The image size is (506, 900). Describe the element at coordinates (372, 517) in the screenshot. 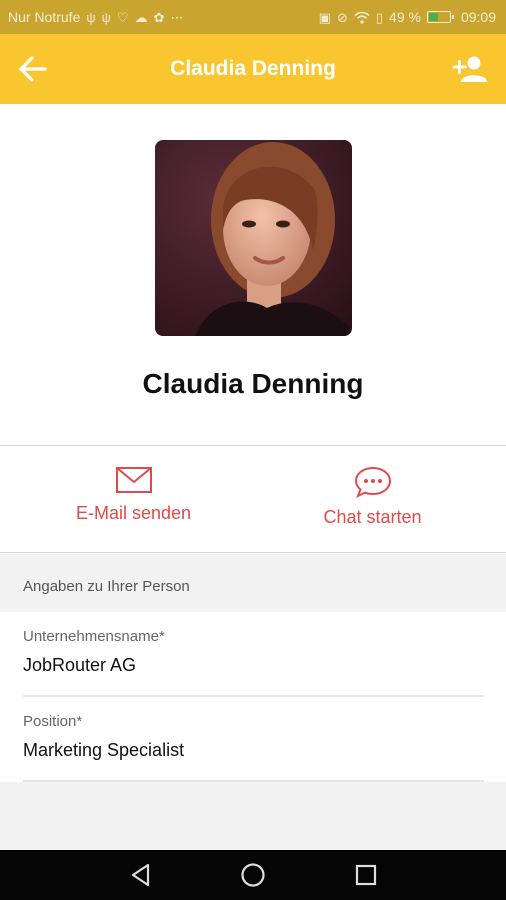

I see `start-chat-label: Chat starten` at that location.